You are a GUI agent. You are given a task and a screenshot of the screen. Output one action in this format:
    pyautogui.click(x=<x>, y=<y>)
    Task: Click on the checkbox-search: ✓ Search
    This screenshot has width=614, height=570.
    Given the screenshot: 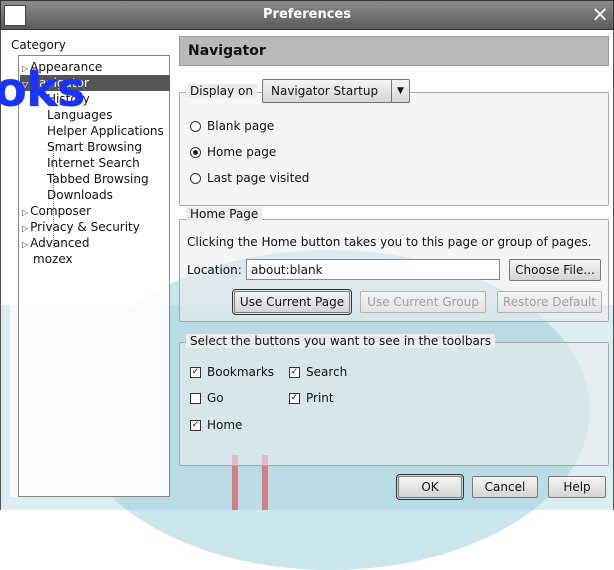 What is the action you would take?
    pyautogui.click(x=318, y=372)
    